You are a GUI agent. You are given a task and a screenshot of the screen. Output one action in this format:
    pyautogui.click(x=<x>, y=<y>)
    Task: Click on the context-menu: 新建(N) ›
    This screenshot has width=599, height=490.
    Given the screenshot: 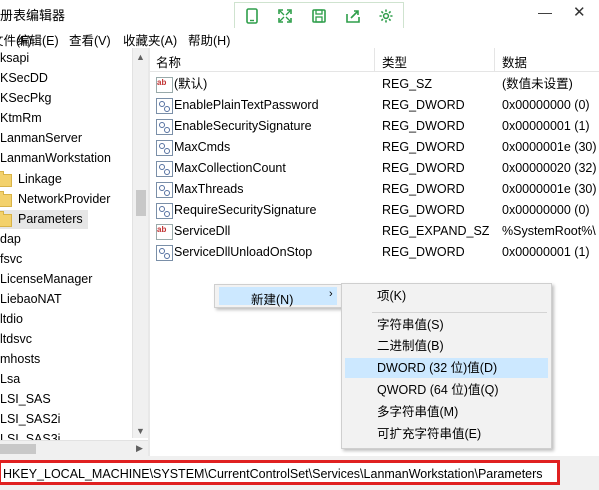 What is the action you would take?
    pyautogui.click(x=278, y=296)
    